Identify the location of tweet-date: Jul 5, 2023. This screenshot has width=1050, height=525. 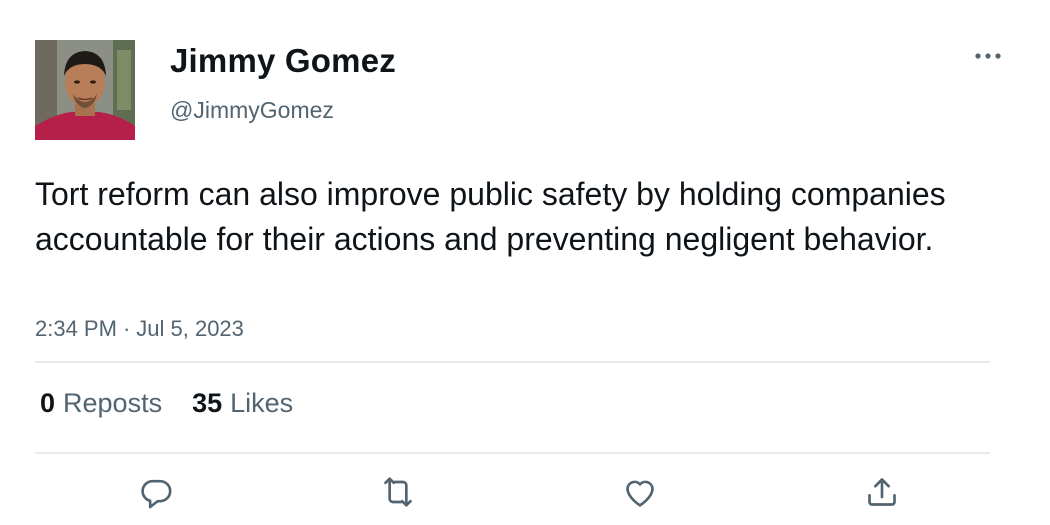
(190, 328).